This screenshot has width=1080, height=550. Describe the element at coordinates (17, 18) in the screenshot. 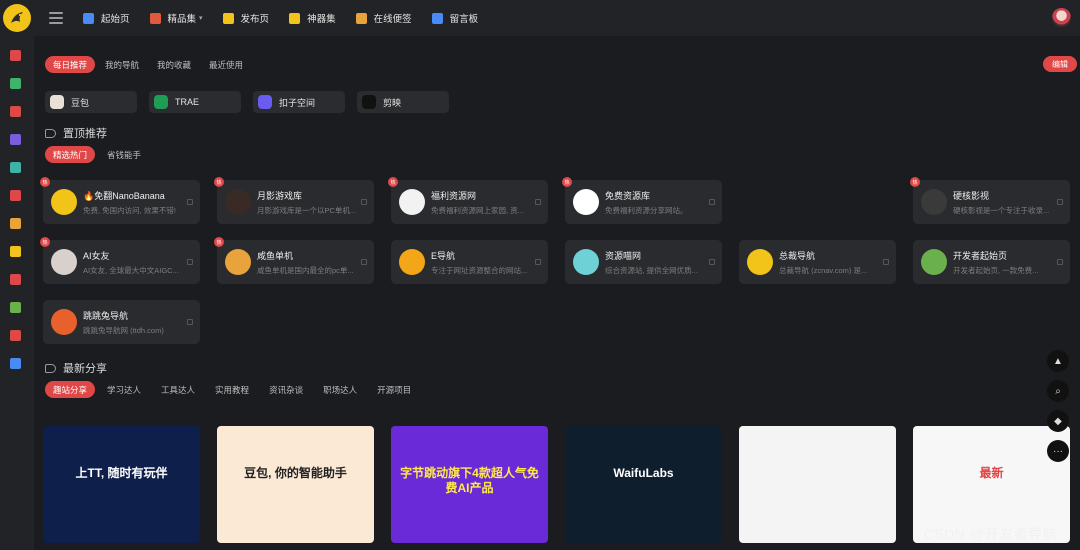

I see `site-logo` at that location.